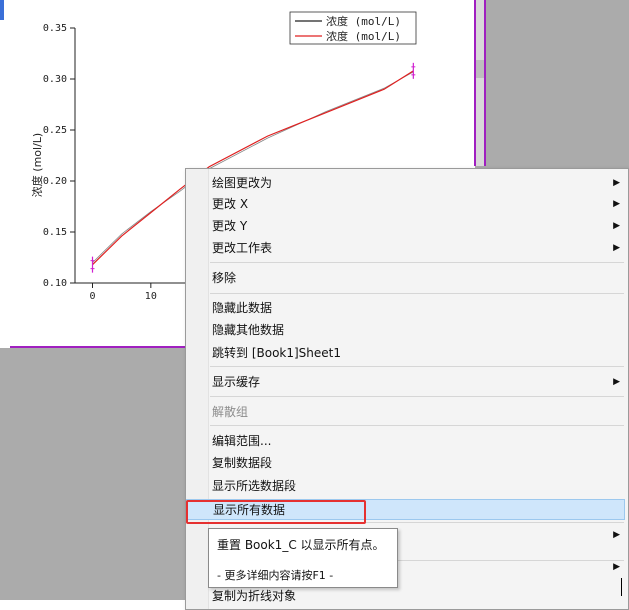  I want to click on menu-item-label: 跳转到 [Book1]Sheet1, so click(277, 353).